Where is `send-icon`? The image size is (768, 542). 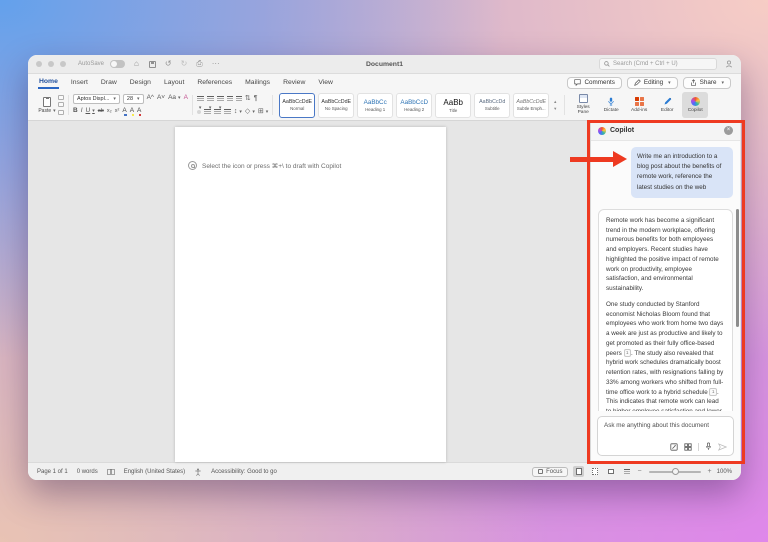 send-icon is located at coordinates (722, 446).